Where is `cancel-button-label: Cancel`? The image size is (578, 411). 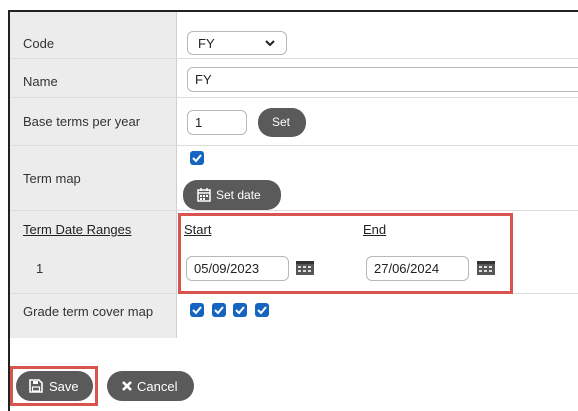
cancel-button-label: Cancel is located at coordinates (157, 386).